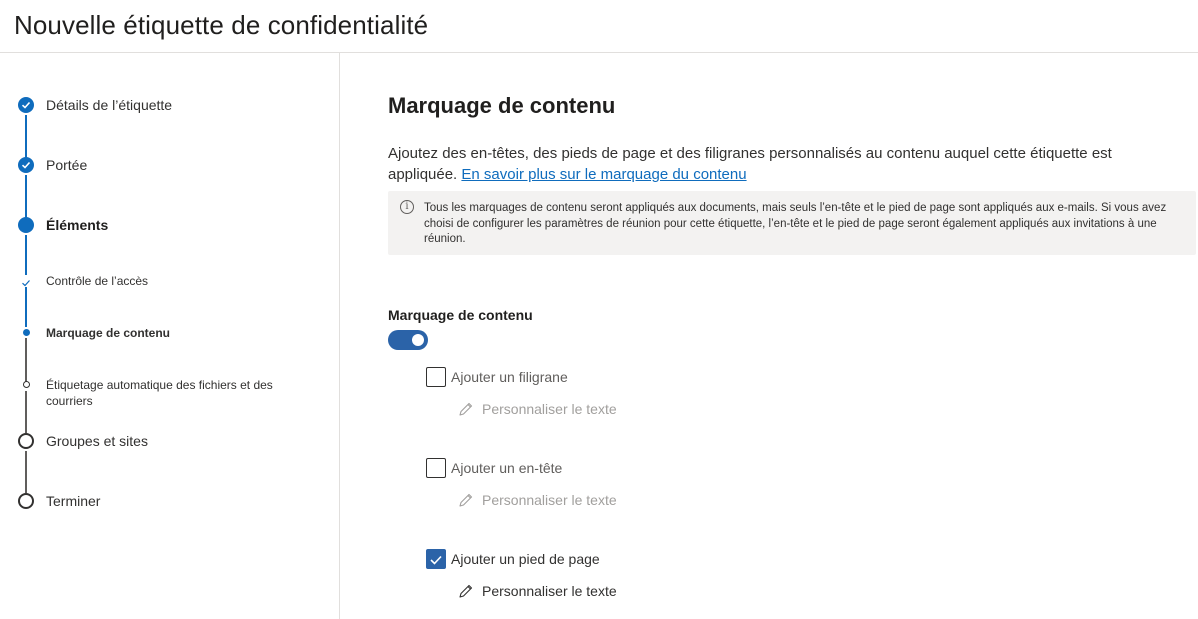  What do you see at coordinates (26, 332) in the screenshot?
I see `substep-current-icon` at bounding box center [26, 332].